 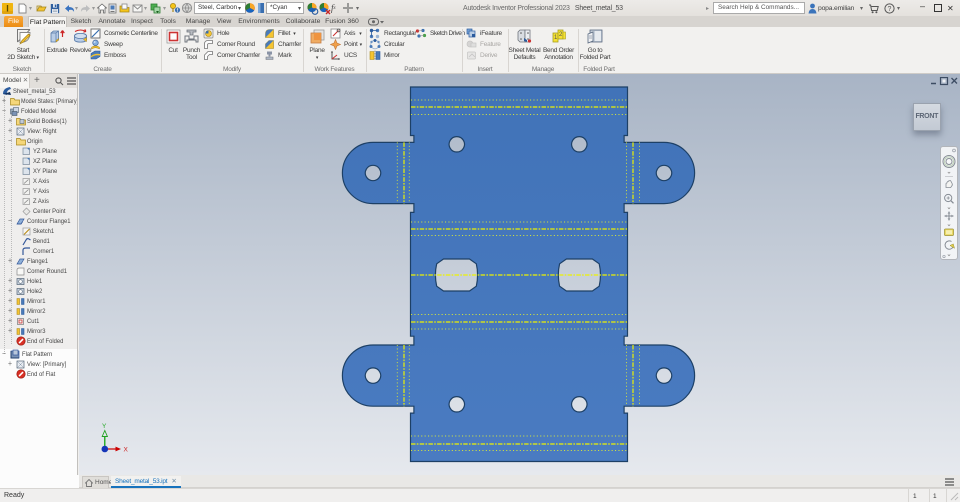 What do you see at coordinates (126, 450) in the screenshot?
I see `svg-text: X` at bounding box center [126, 450].